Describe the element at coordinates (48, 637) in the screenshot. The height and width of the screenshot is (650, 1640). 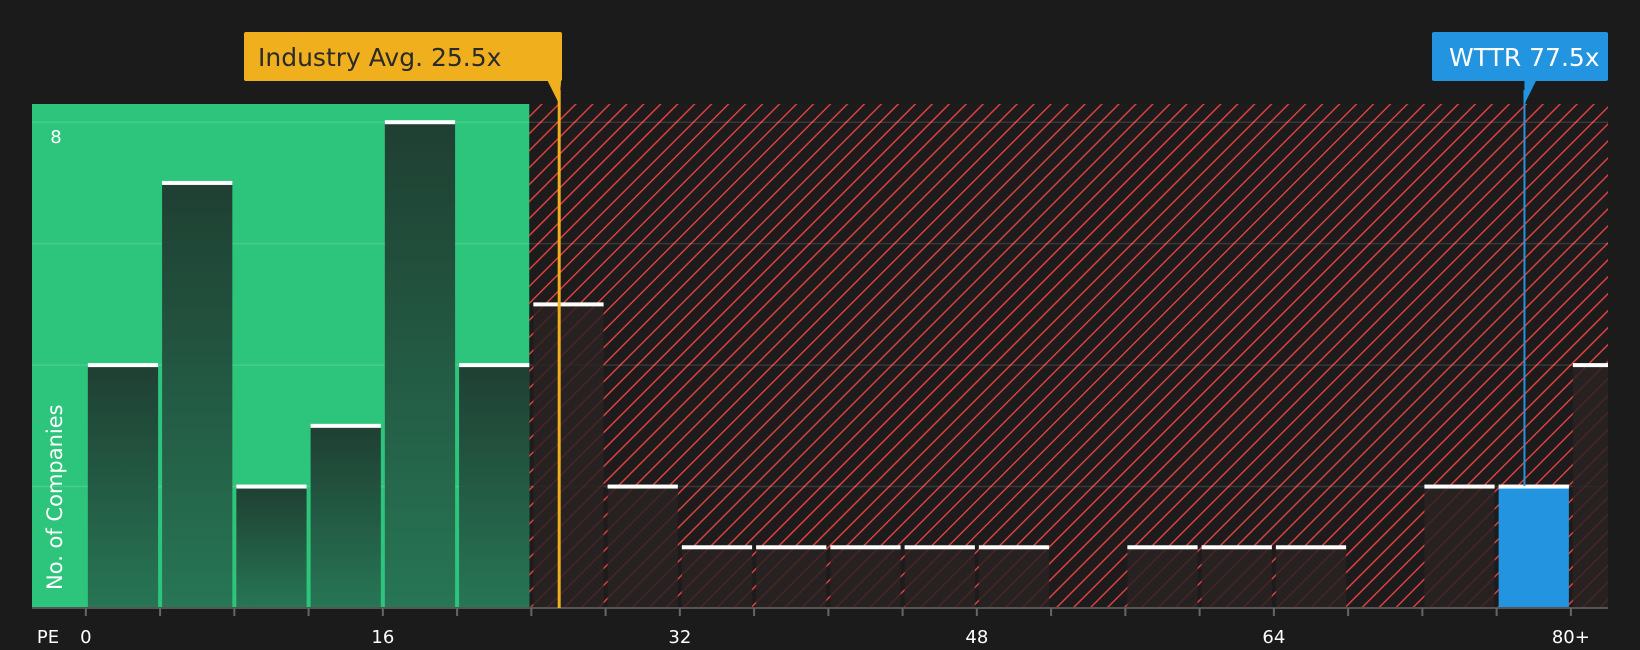
I see `x-axis-title: PE` at that location.